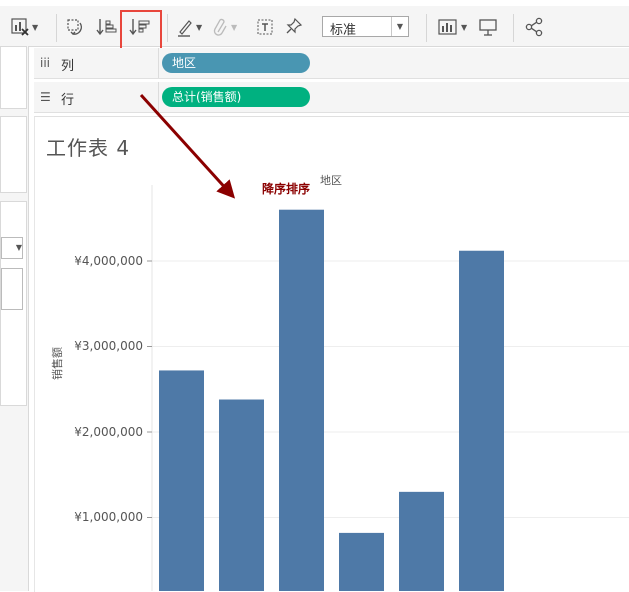 This screenshot has width=629, height=592. What do you see at coordinates (12, 289) in the screenshot?
I see `marks-button` at bounding box center [12, 289].